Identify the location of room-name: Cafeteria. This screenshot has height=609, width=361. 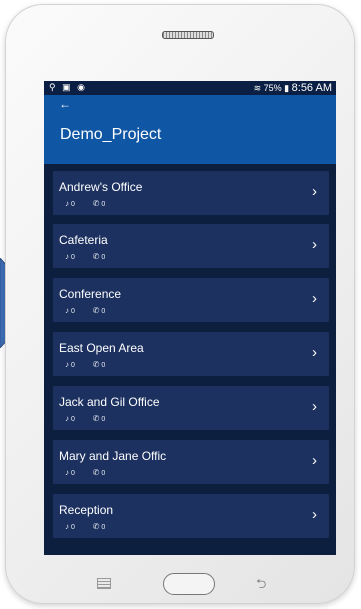
(83, 240).